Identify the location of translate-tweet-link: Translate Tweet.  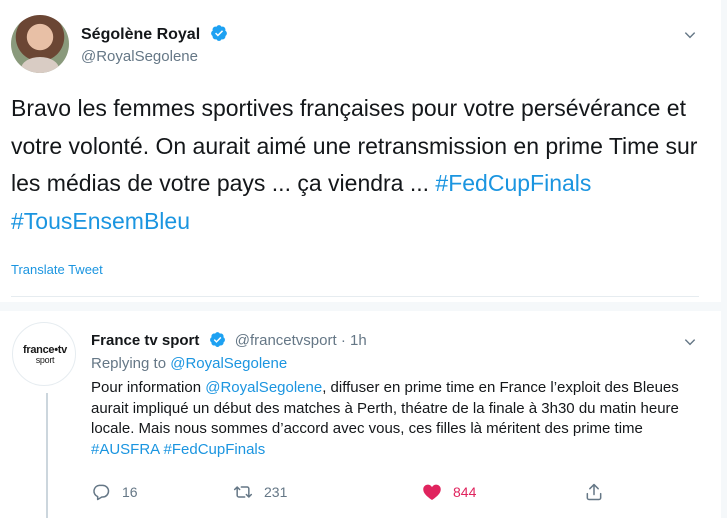
(57, 269).